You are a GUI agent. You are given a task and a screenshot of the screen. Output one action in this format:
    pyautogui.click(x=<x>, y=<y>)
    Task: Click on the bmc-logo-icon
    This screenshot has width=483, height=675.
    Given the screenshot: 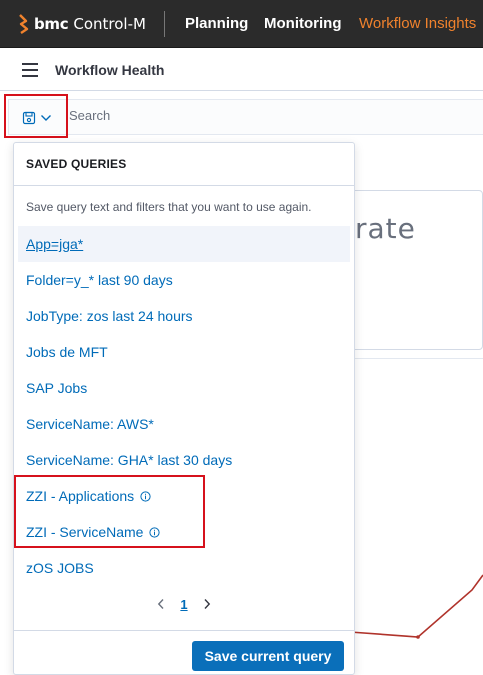 What is the action you would take?
    pyautogui.click(x=24, y=24)
    